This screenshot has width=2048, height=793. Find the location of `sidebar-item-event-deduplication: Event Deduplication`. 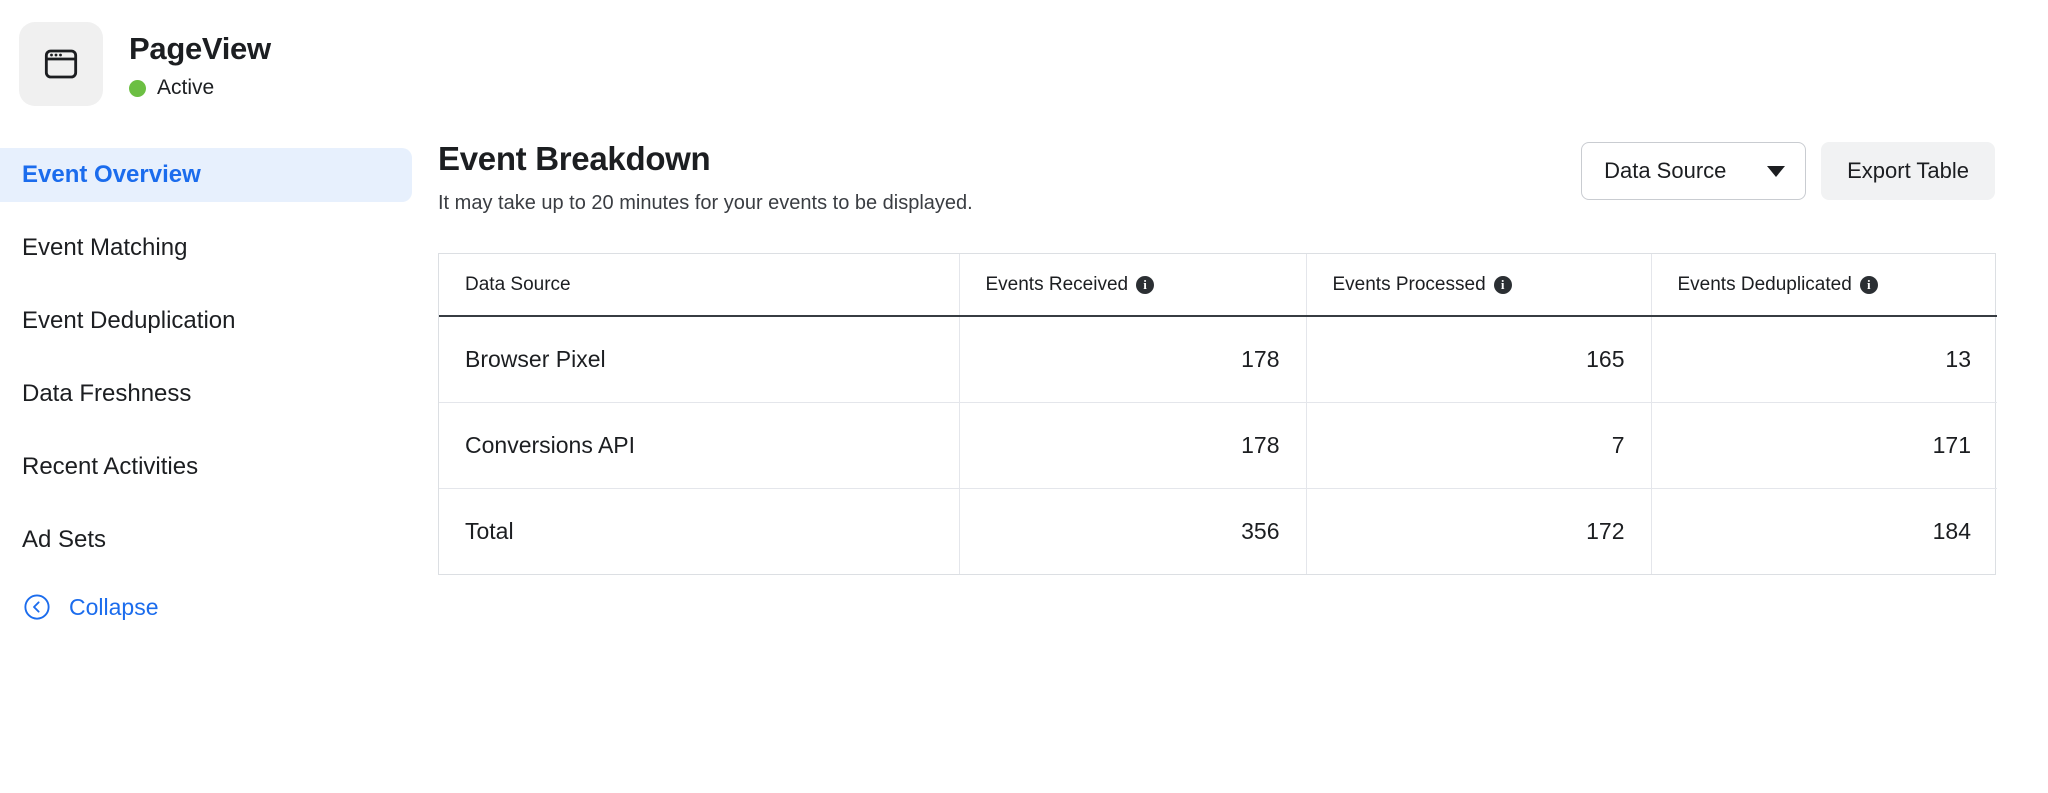

sidebar-item-event-deduplication: Event Deduplication is located at coordinates (210, 321).